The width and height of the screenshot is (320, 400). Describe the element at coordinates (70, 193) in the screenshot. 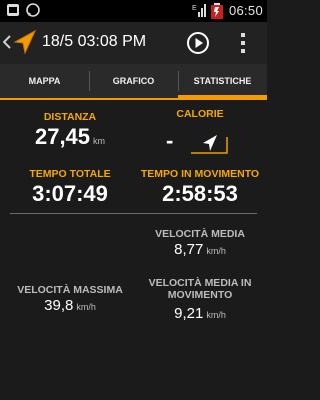

I see `total-time-value: 3:07:49` at that location.